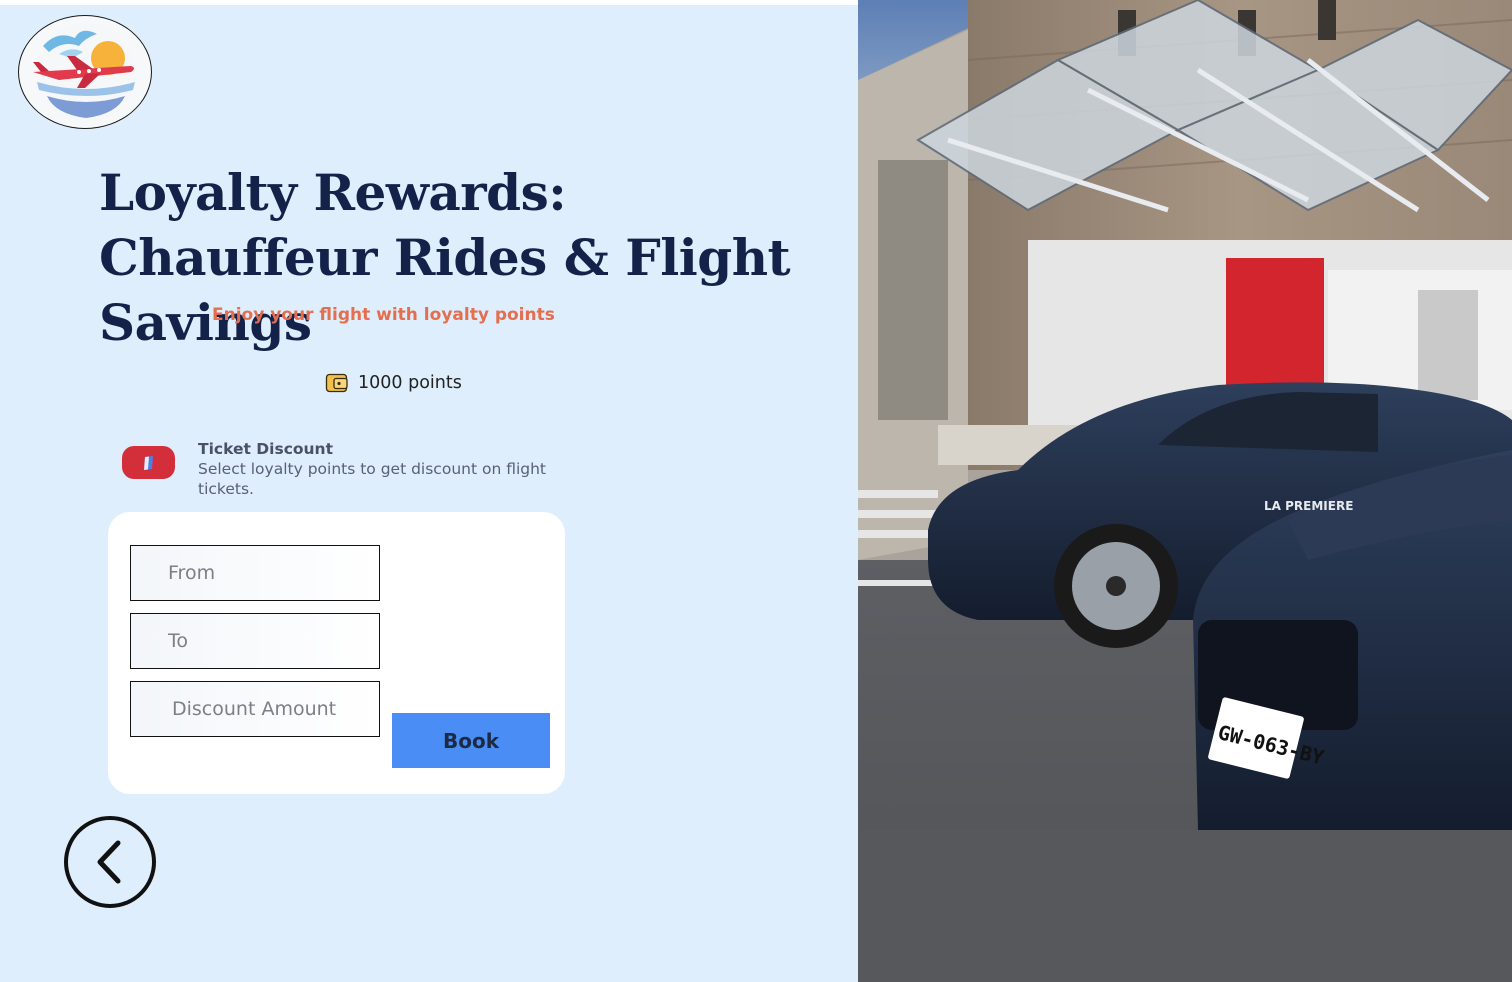  What do you see at coordinates (471, 740) in the screenshot?
I see `book-button: Book` at bounding box center [471, 740].